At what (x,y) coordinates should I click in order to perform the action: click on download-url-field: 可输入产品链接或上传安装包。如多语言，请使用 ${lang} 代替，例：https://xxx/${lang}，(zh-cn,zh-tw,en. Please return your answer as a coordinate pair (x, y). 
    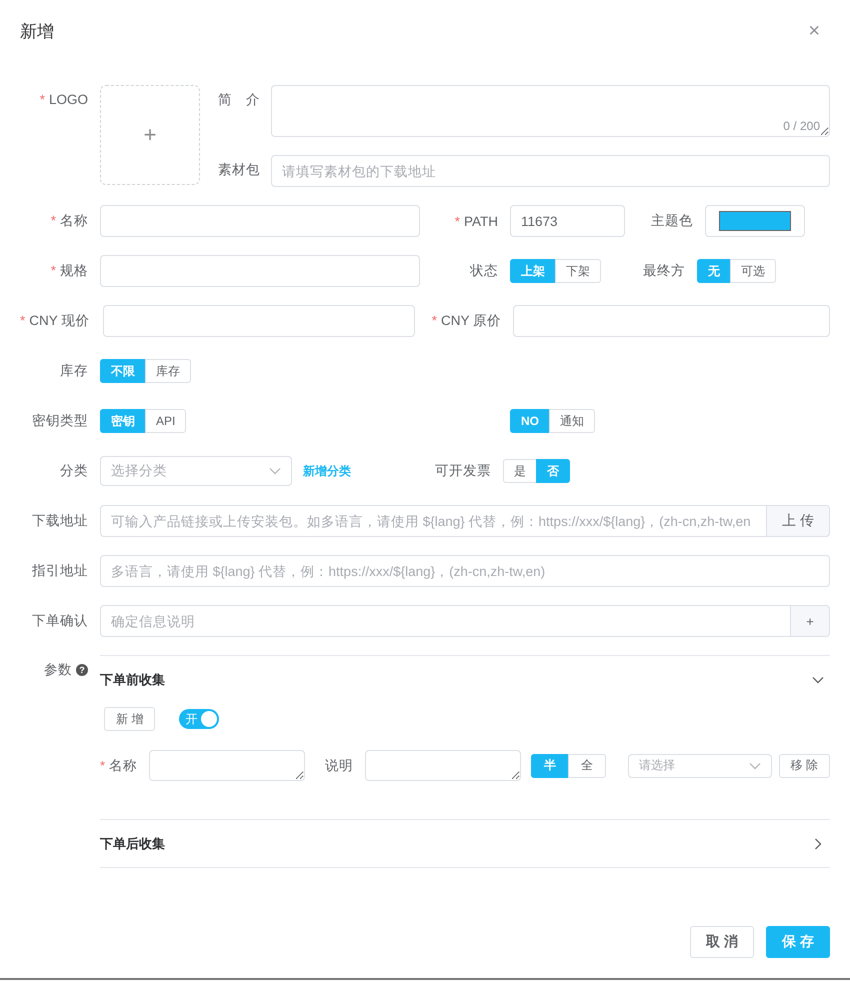
    Looking at the image, I should click on (433, 521).